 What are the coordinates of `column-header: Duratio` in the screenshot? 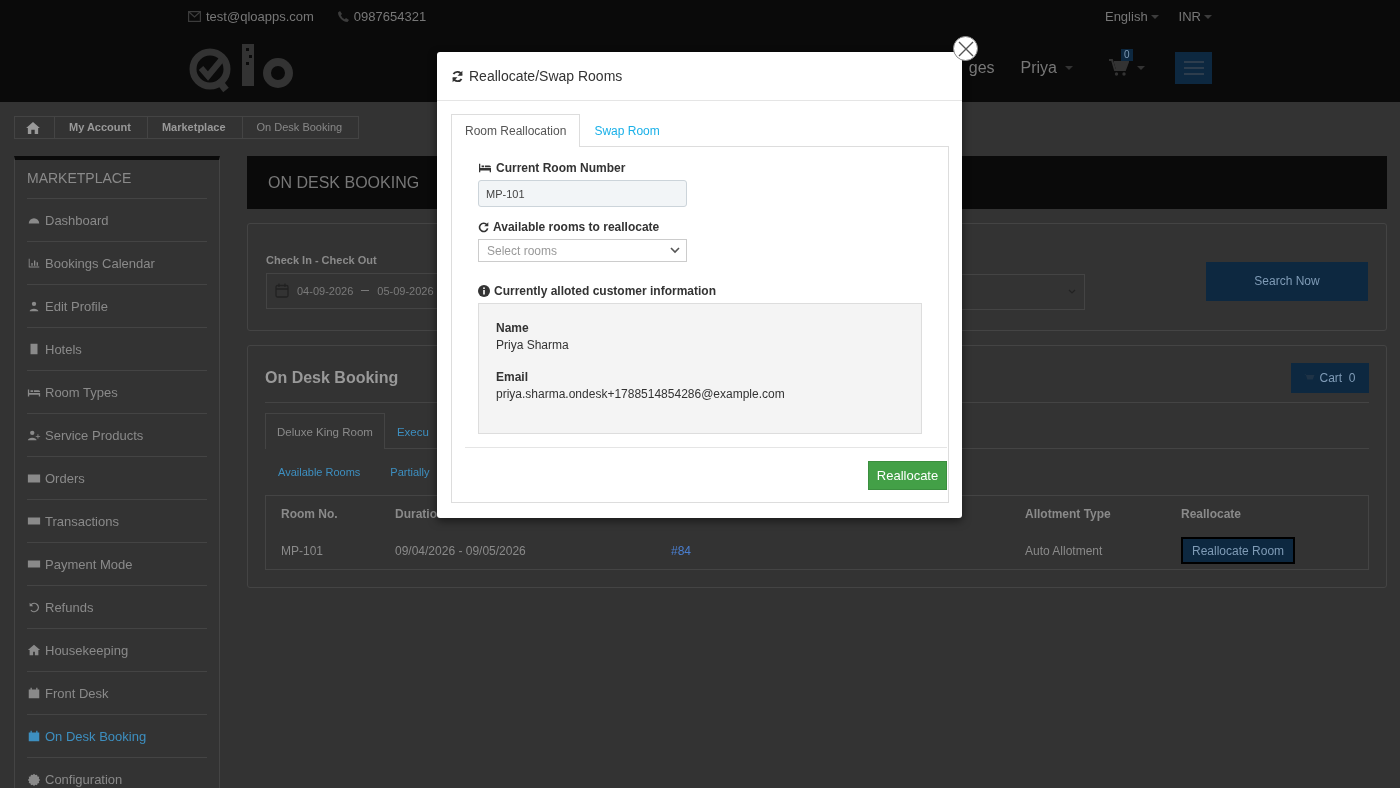 It's located at (416, 514).